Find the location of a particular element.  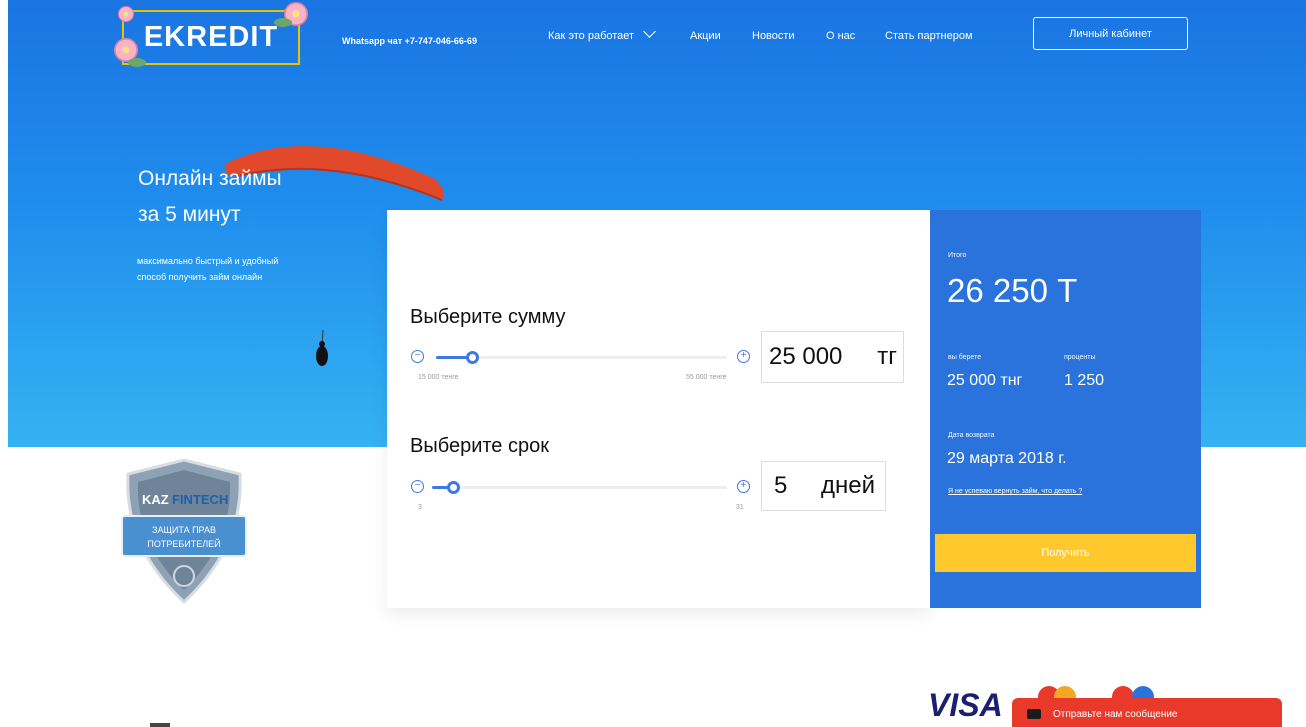

hero-subtitle-line2: способ получить займ онлайн is located at coordinates (200, 277).